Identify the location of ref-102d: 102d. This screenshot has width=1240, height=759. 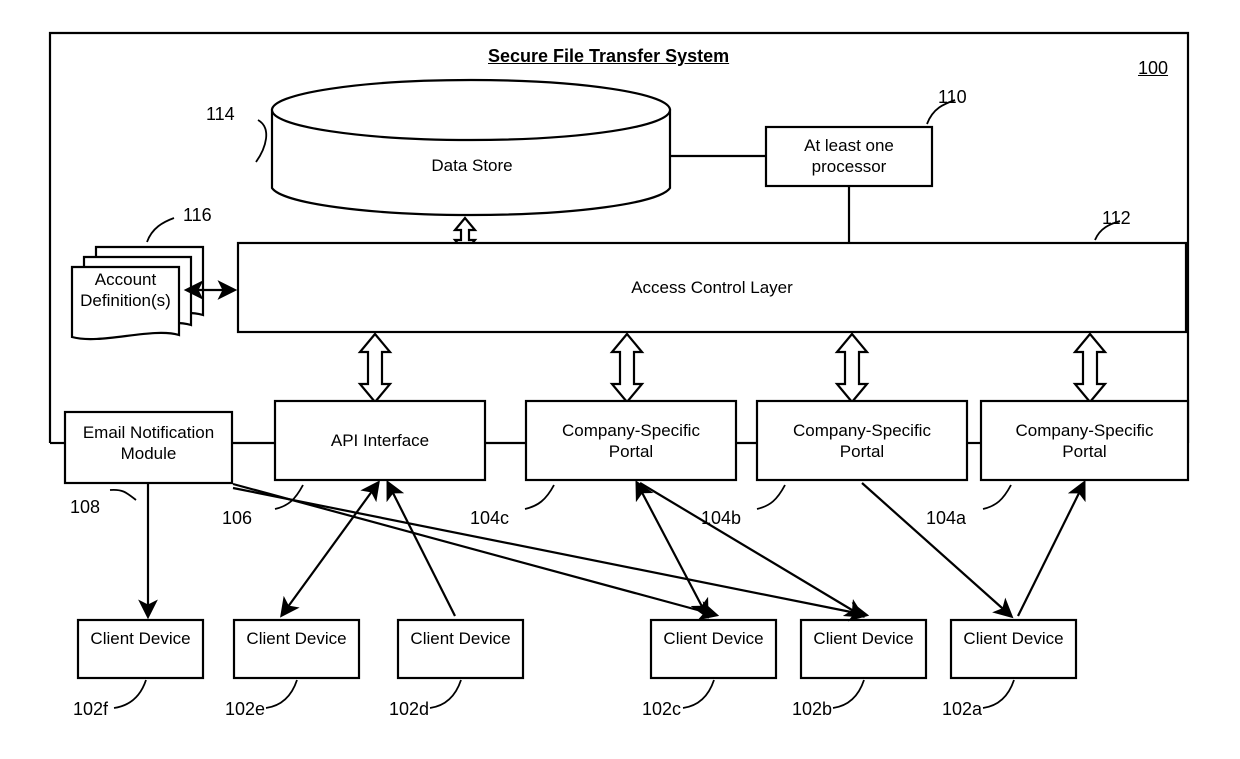
(409, 709).